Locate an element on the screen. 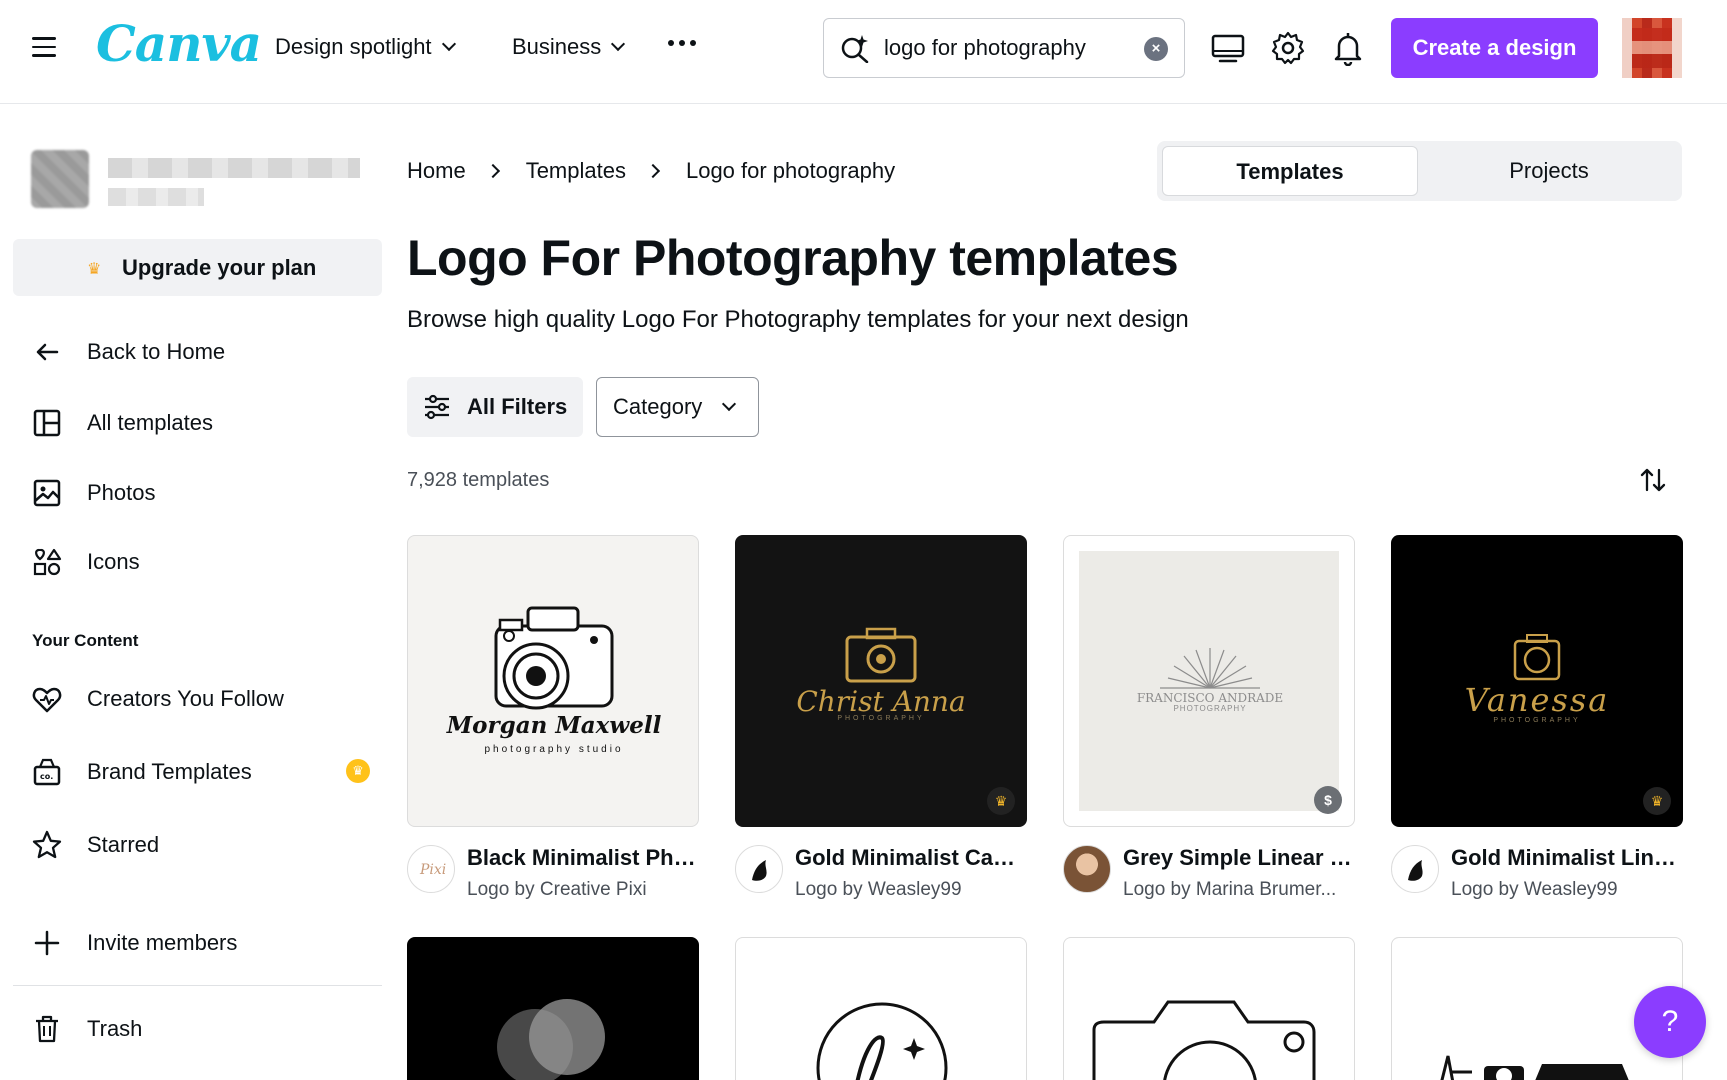 The height and width of the screenshot is (1080, 1727). breadcrumb-home: Home is located at coordinates (436, 171).